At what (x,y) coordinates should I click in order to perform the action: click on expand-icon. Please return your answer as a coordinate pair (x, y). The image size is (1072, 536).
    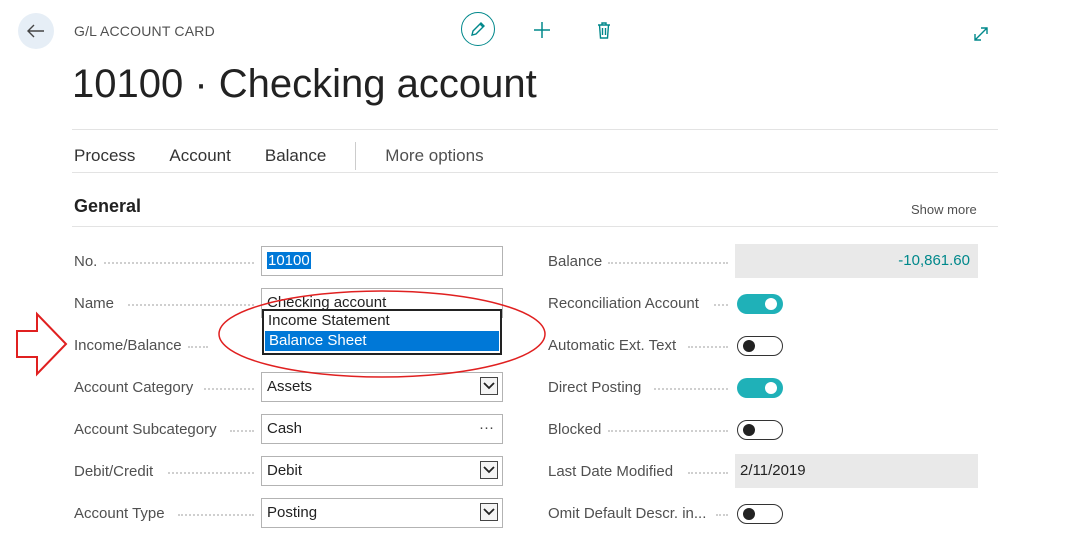
    Looking at the image, I should click on (981, 34).